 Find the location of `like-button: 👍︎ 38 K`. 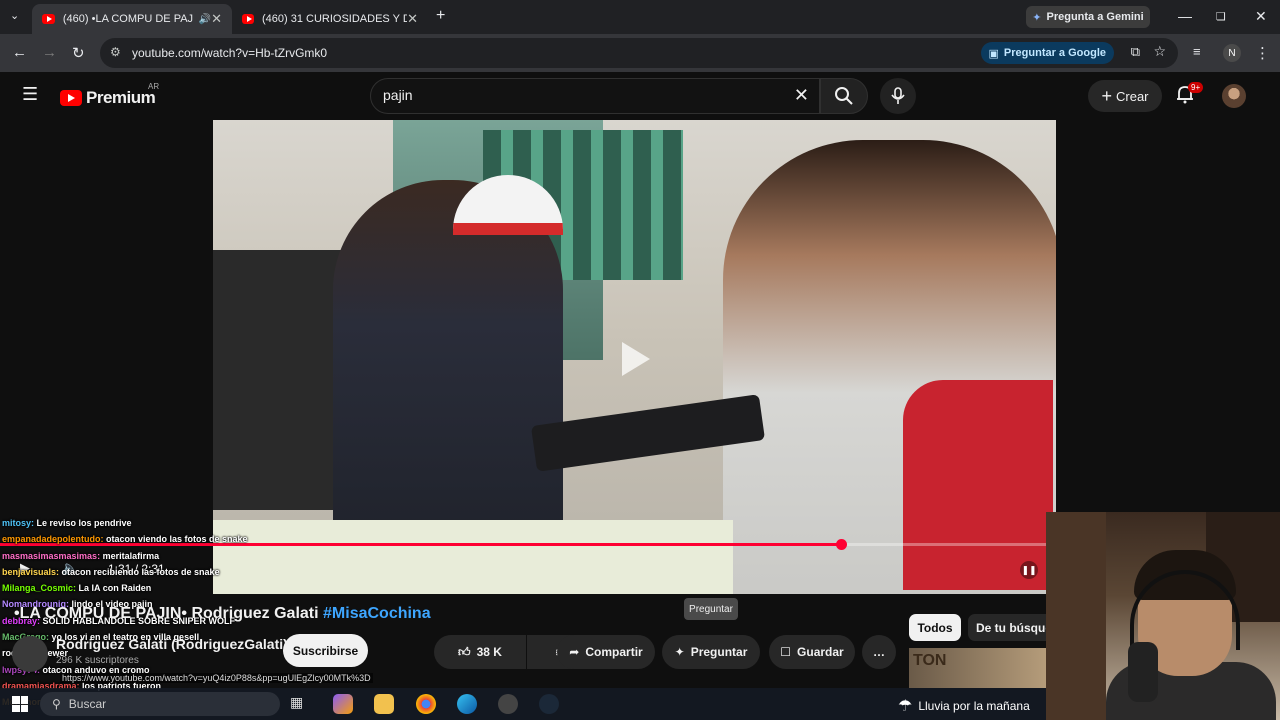

like-button: 👍︎ 38 K is located at coordinates (480, 652).